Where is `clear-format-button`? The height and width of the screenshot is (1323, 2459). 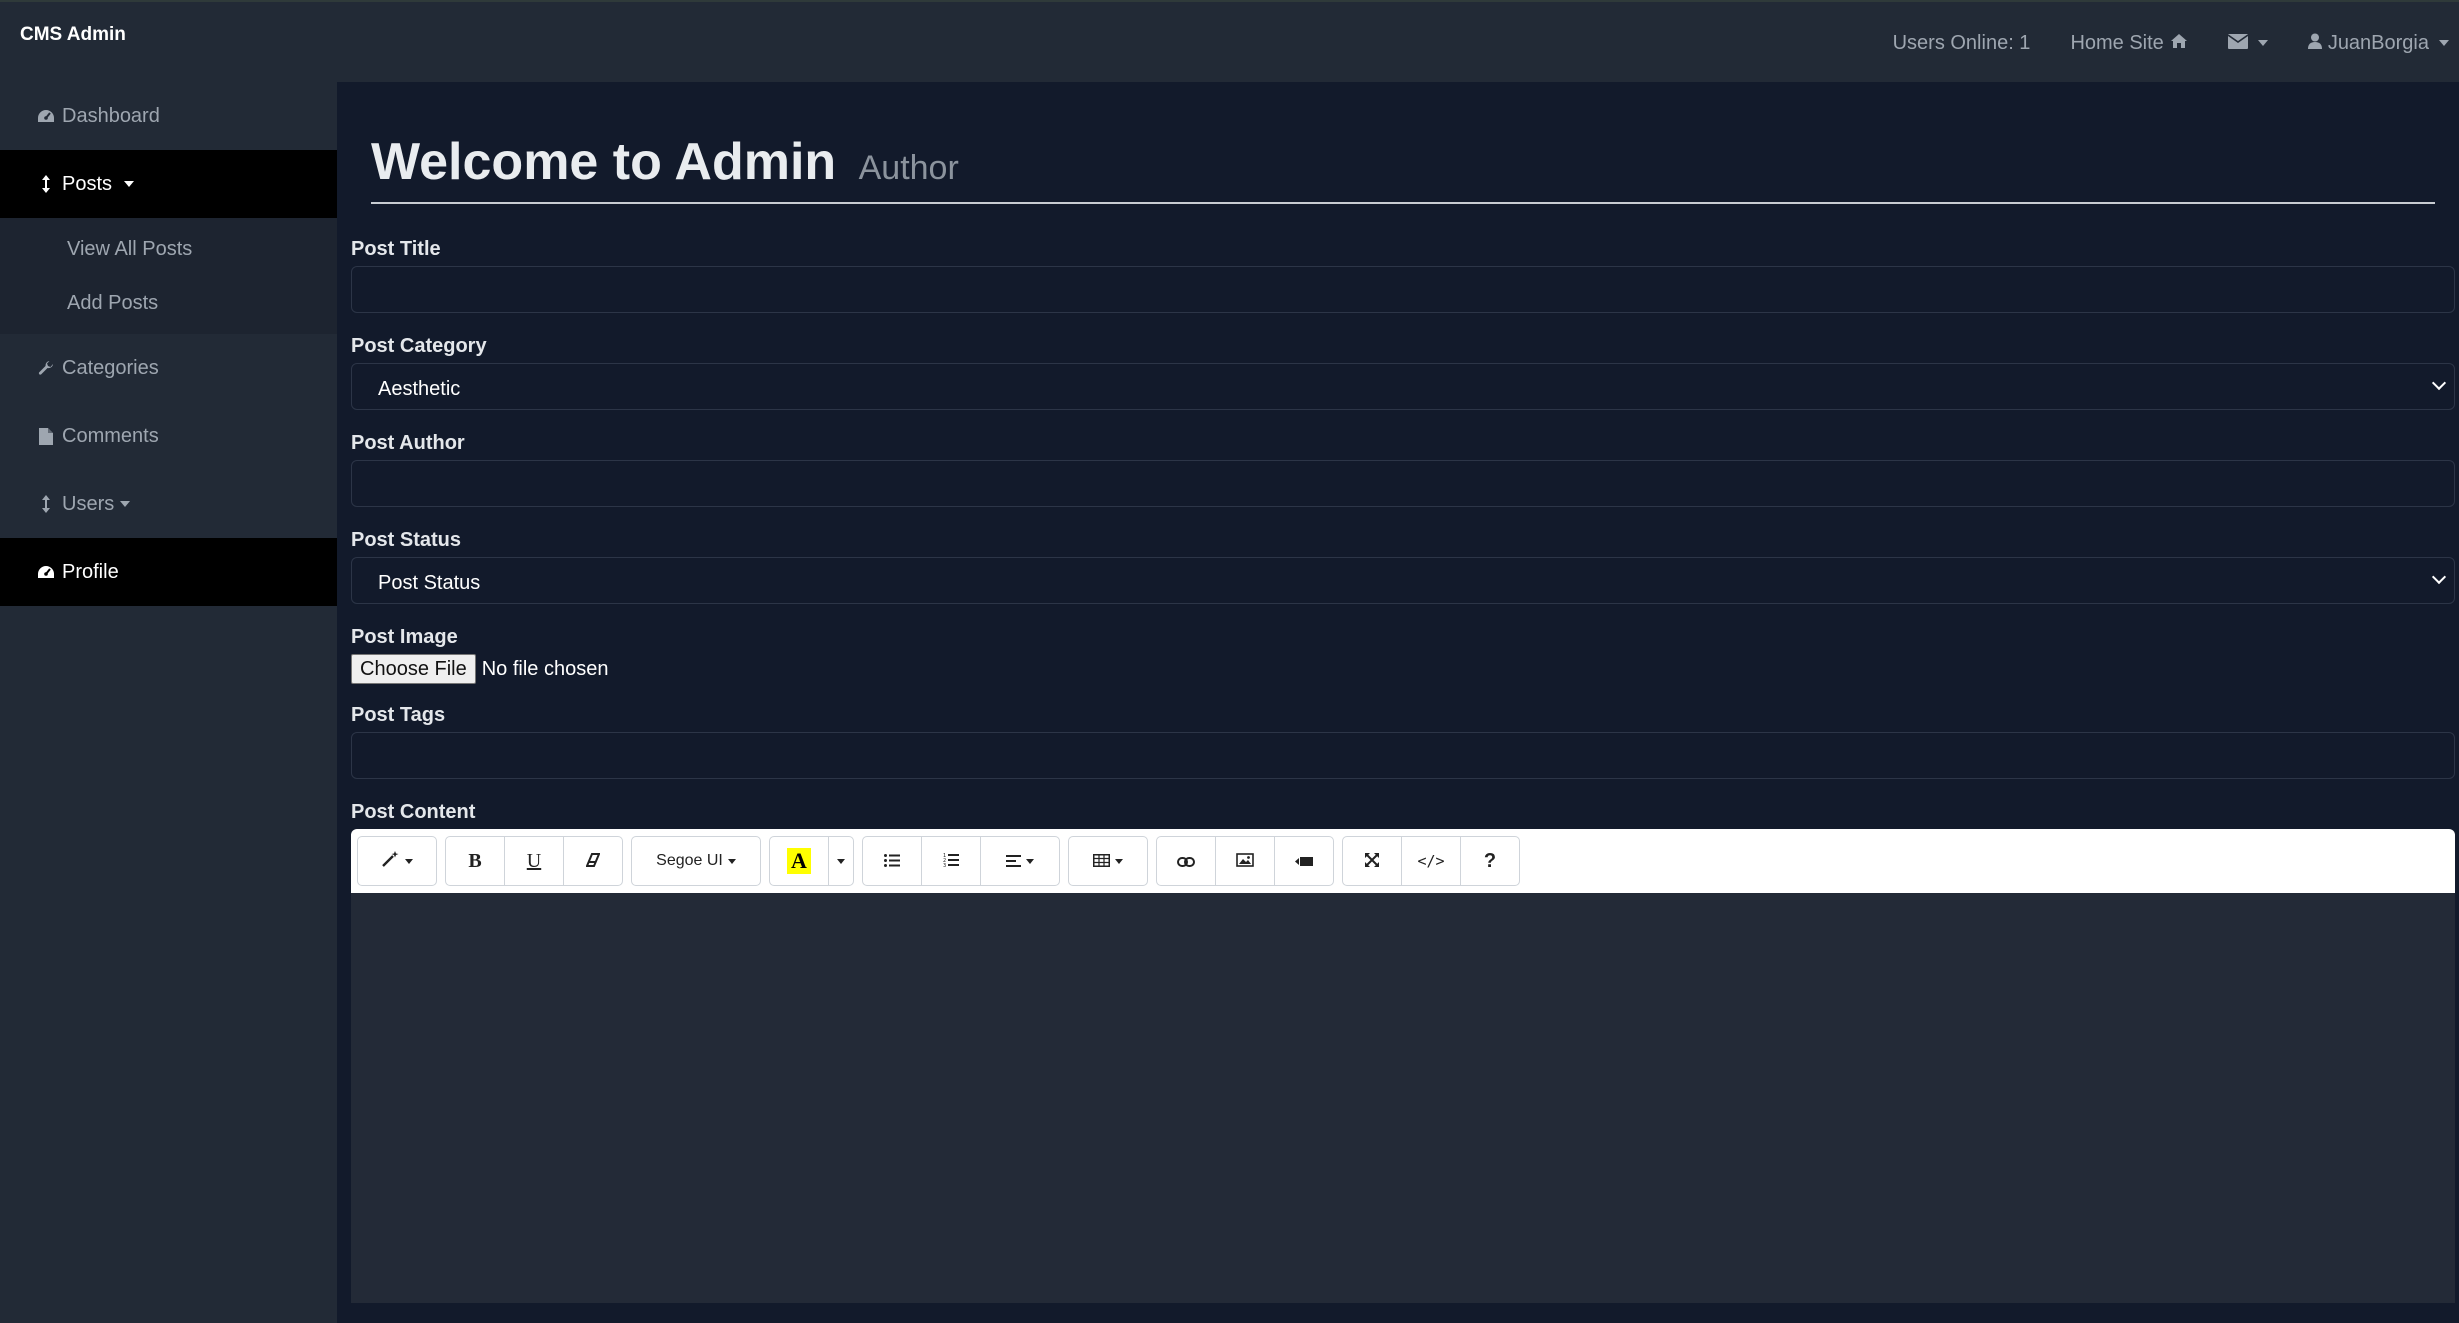
clear-format-button is located at coordinates (593, 861).